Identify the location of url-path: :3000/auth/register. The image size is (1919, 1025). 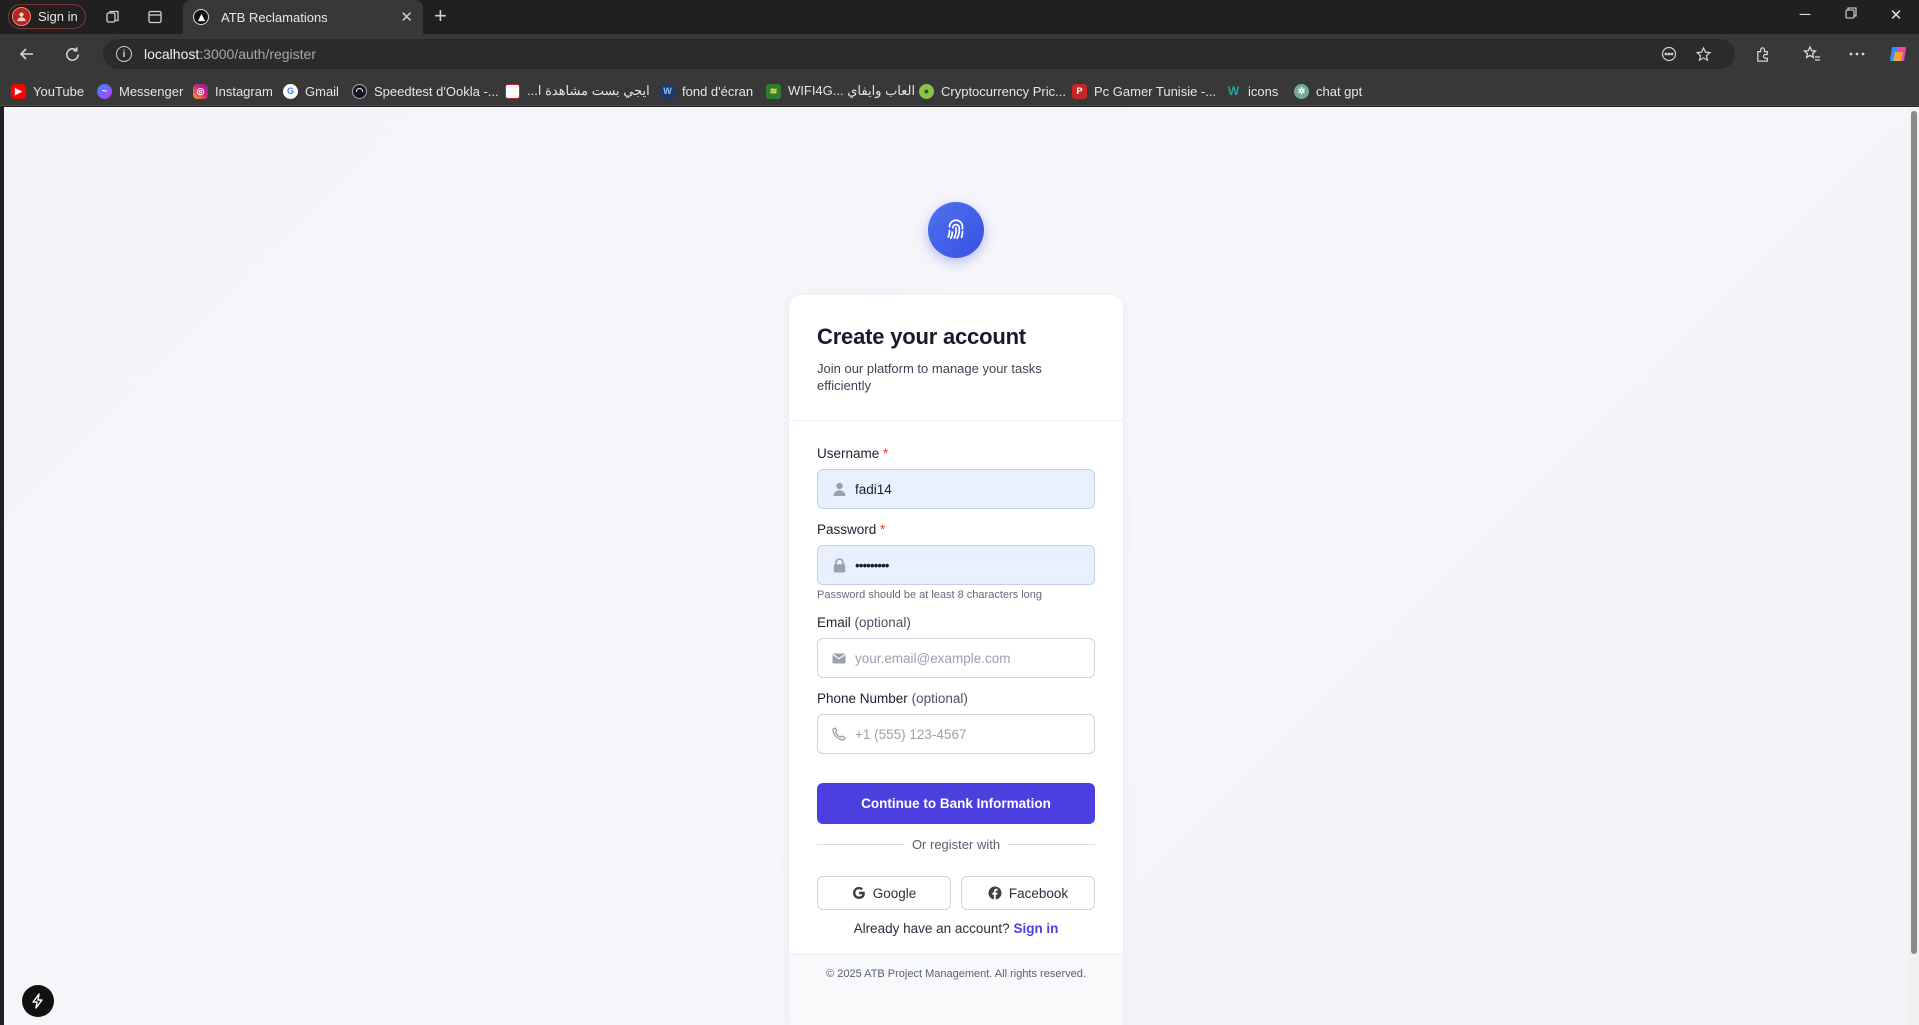
(258, 54).